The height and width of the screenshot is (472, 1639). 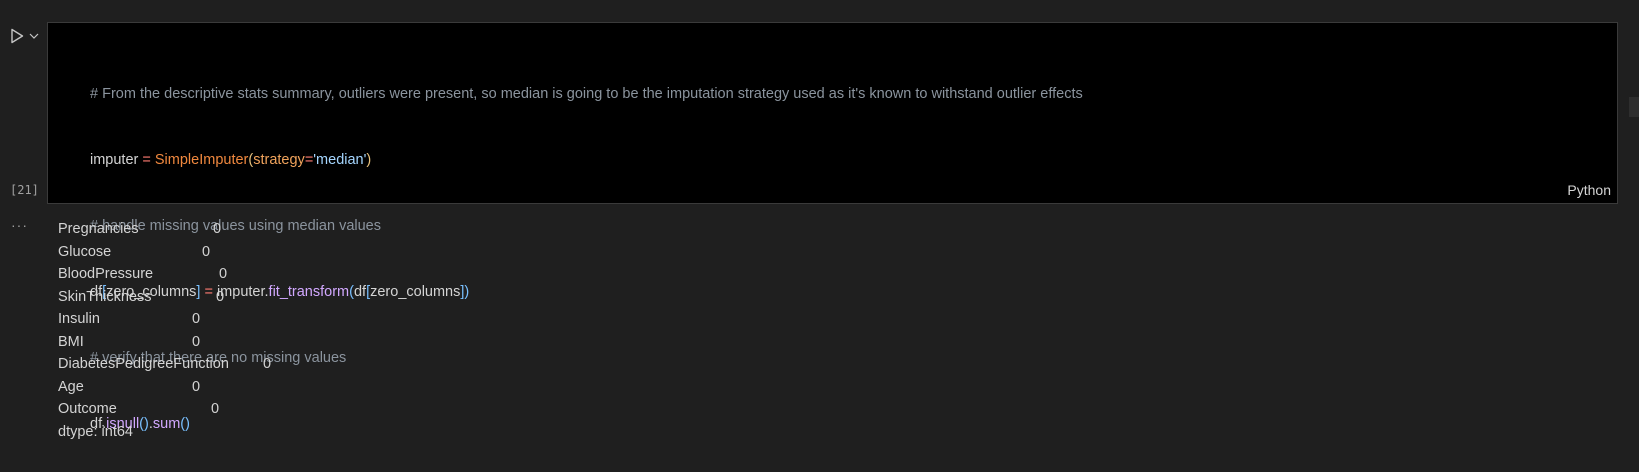 I want to click on cell-language-selector: Python, so click(x=1589, y=190).